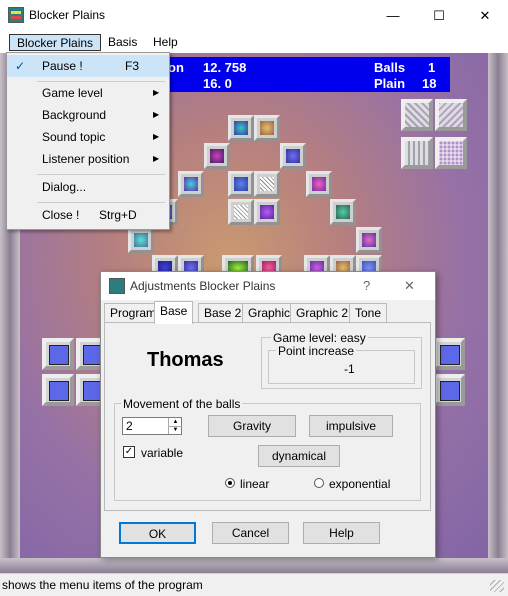  I want to click on linear-radio, so click(230, 483).